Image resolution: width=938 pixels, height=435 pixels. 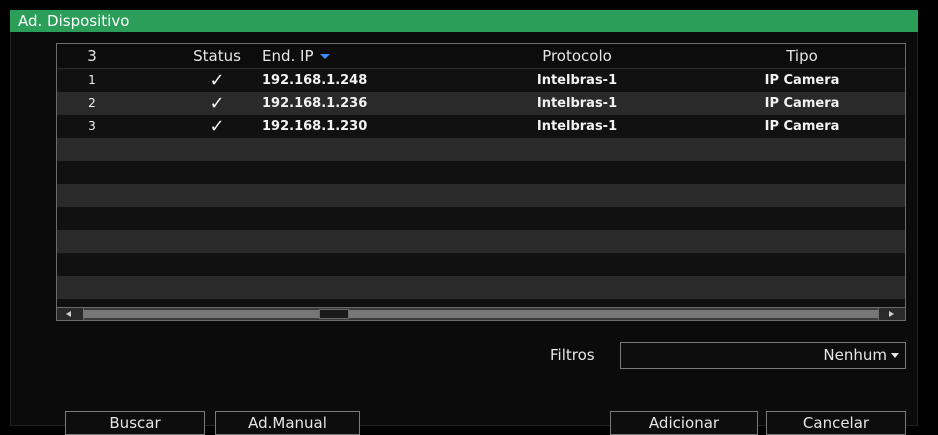 What do you see at coordinates (288, 56) in the screenshot?
I see `column-ip-label: End. IP` at bounding box center [288, 56].